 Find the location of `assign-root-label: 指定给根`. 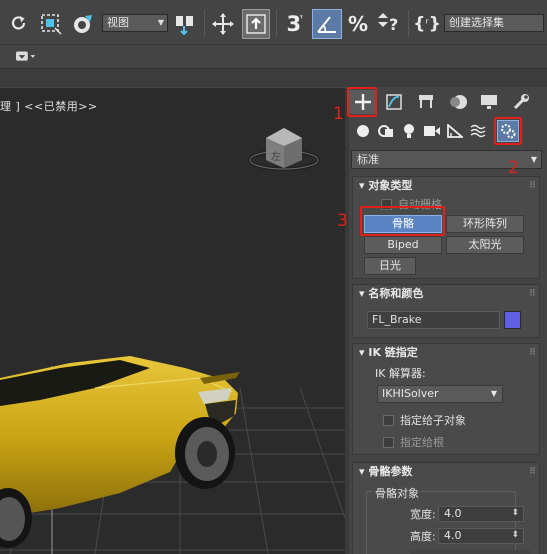

assign-root-label: 指定给根 is located at coordinates (422, 442).